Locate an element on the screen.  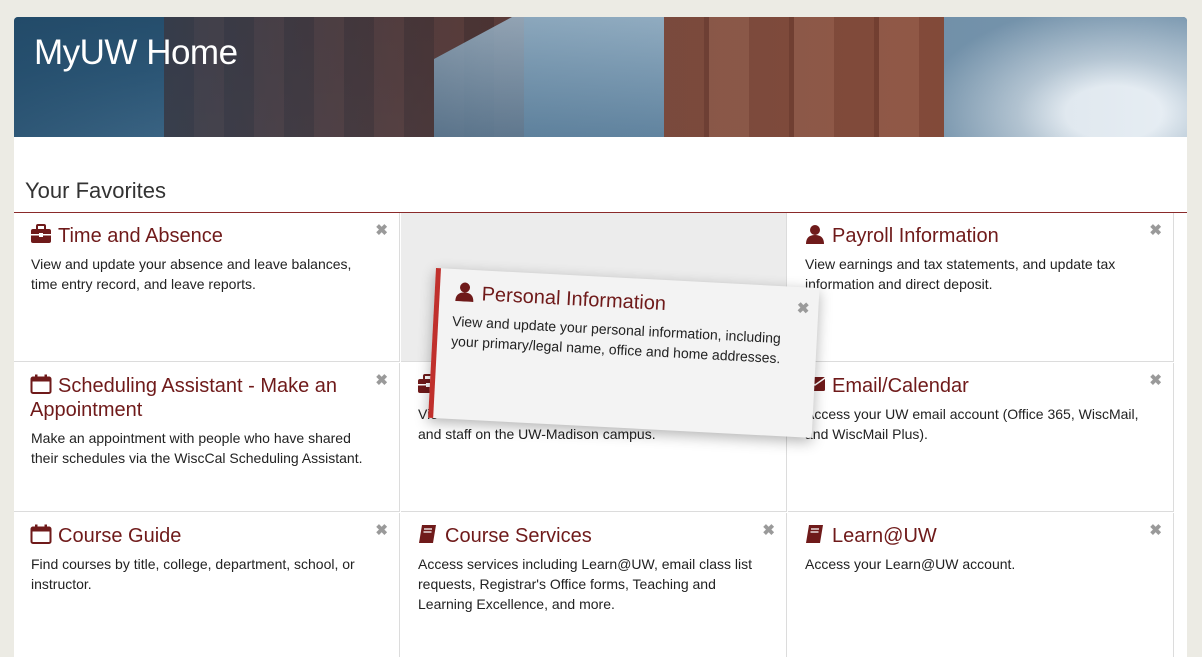
tile-title-text: Personal Information is located at coordinates (574, 299).